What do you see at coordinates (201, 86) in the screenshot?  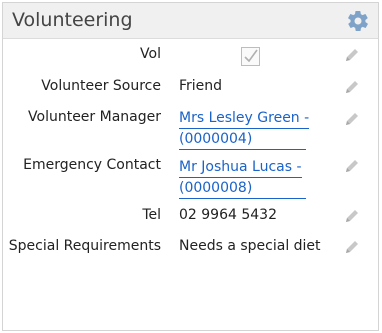 I see `volunteer-source-value: Friend` at bounding box center [201, 86].